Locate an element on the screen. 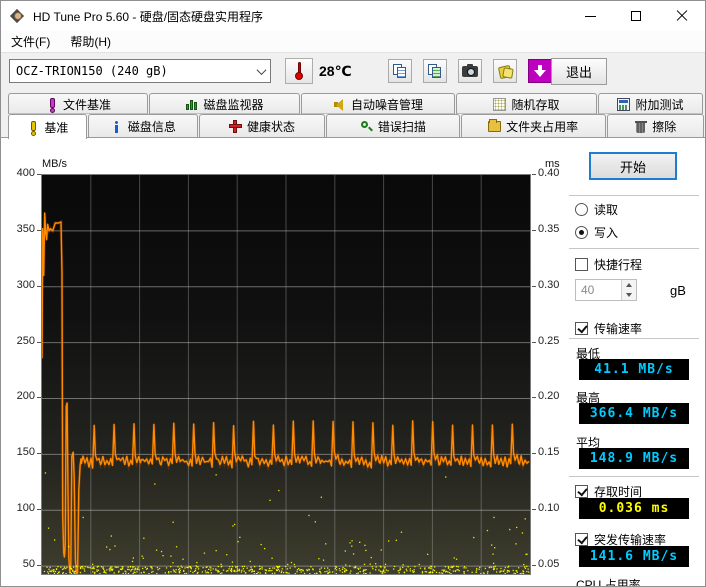  tab-error-scan: 错误扫描 is located at coordinates (392, 125).